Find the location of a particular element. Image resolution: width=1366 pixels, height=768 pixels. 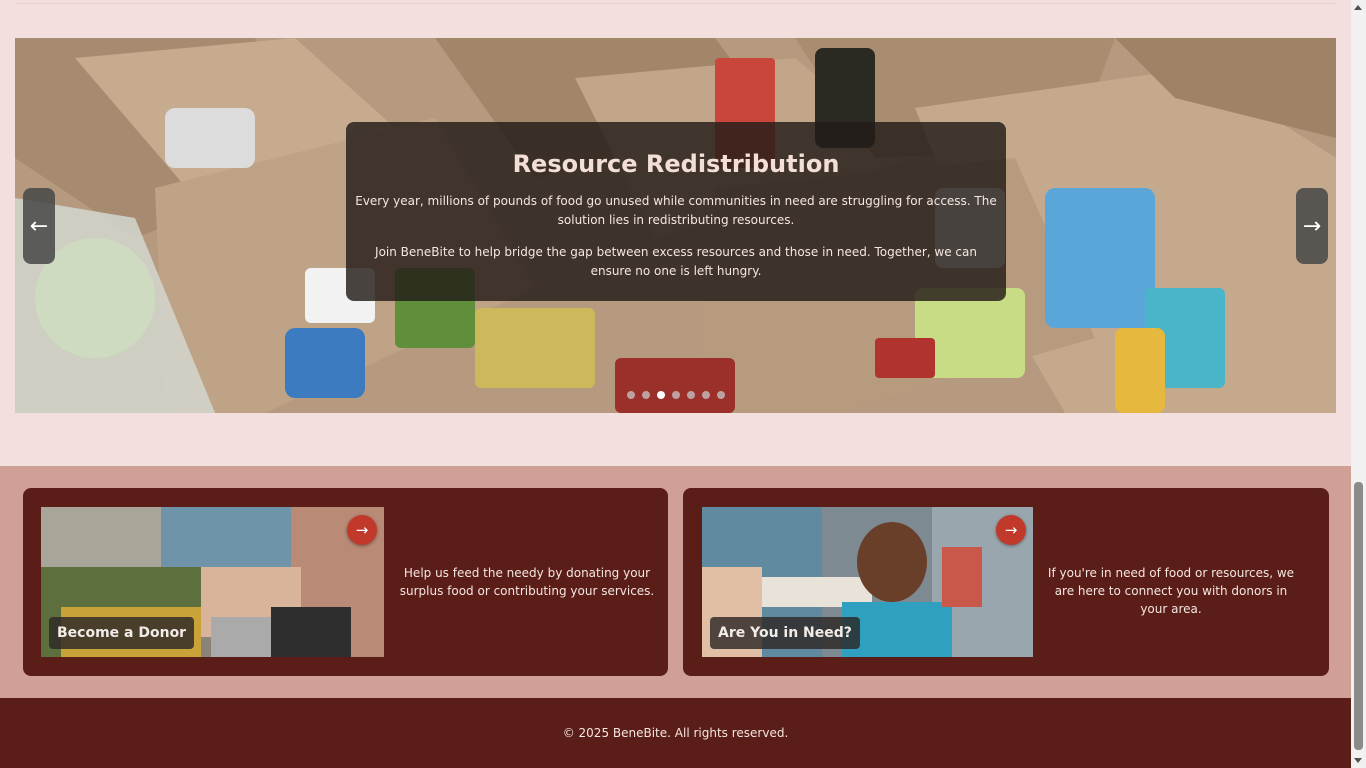

arrow-right-icon: → is located at coordinates (1312, 226).